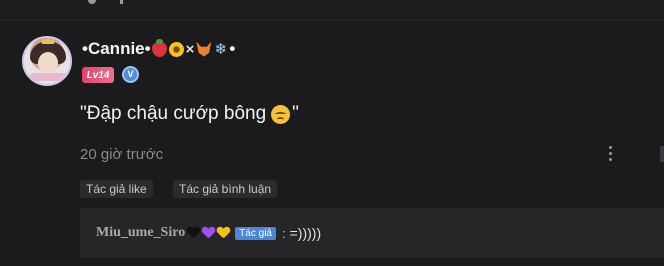 Image resolution: width=664 pixels, height=266 pixels. I want to click on edge-fragment, so click(662, 154).